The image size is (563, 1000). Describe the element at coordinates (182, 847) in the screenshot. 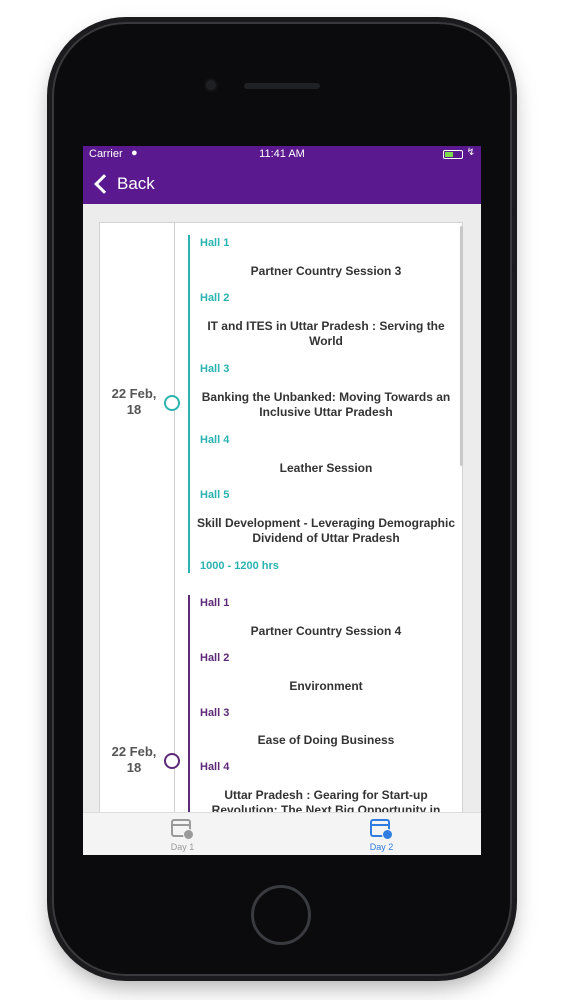

I see `tab-label: Day 1` at that location.